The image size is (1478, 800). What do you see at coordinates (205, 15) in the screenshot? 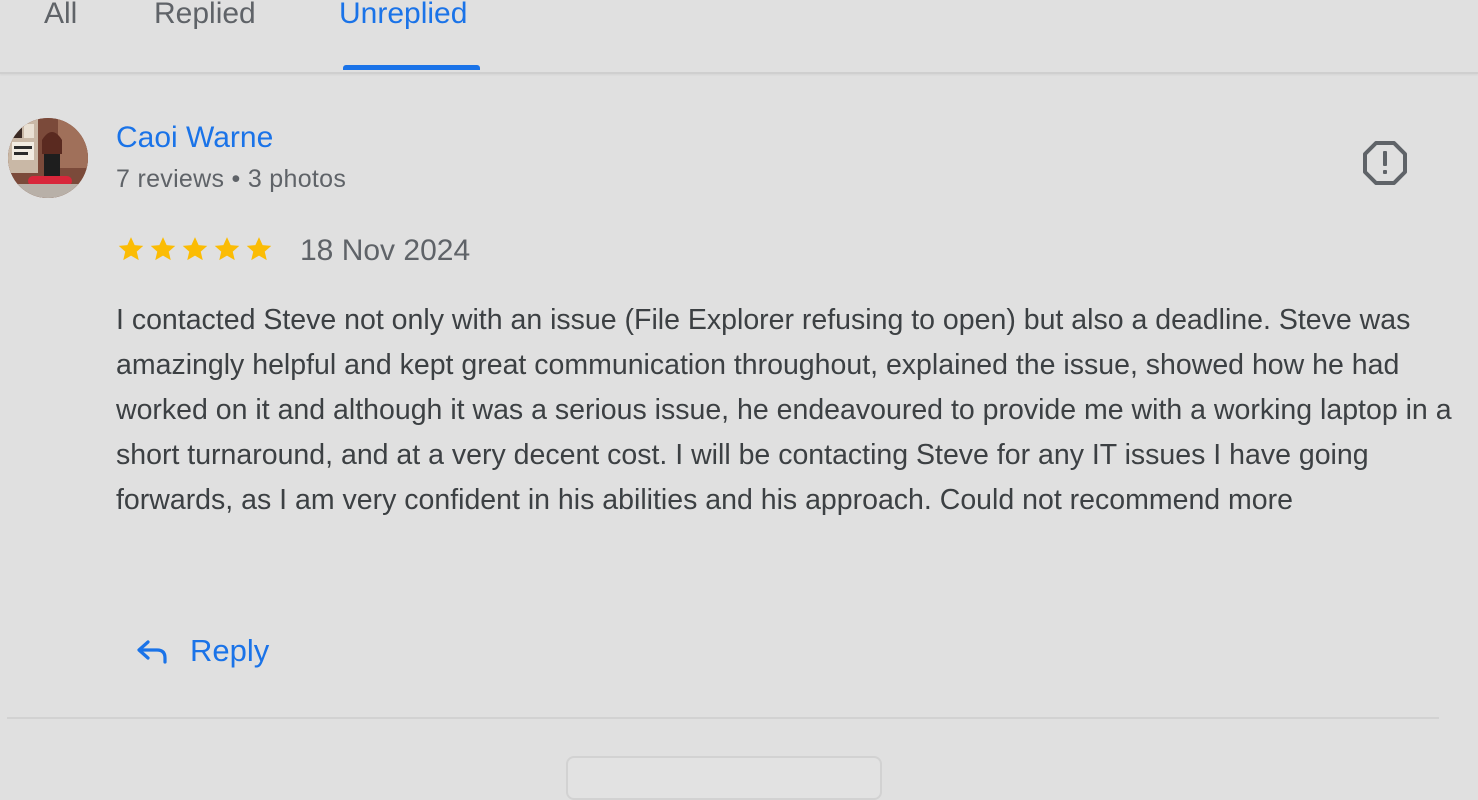
I see `tab-replied: Replied` at bounding box center [205, 15].